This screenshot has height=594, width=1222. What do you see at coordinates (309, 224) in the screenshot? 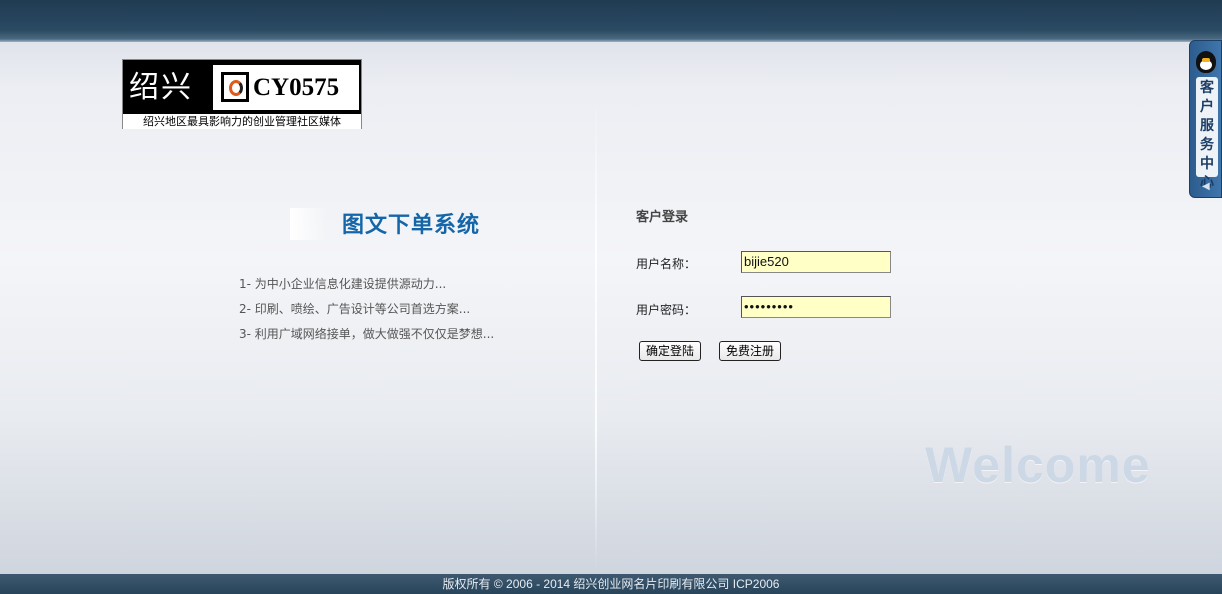
I see `title-decoration` at bounding box center [309, 224].